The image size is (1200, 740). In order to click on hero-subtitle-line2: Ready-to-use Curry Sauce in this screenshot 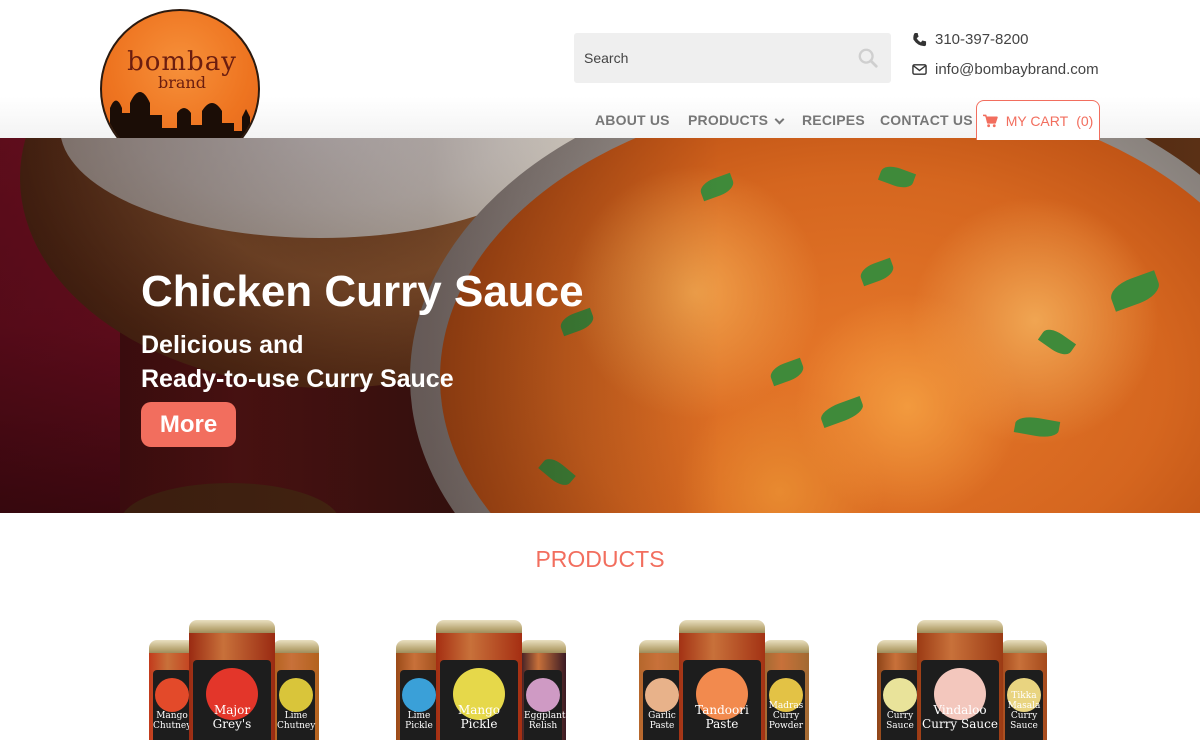, I will do `click(297, 379)`.